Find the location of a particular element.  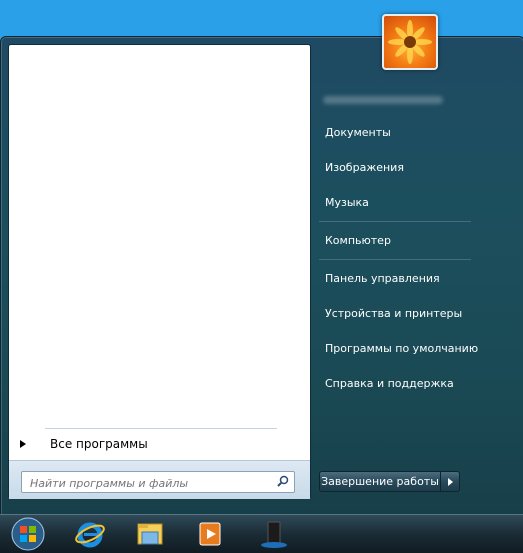

help-support-link: Справка и поддержка is located at coordinates (398, 383).